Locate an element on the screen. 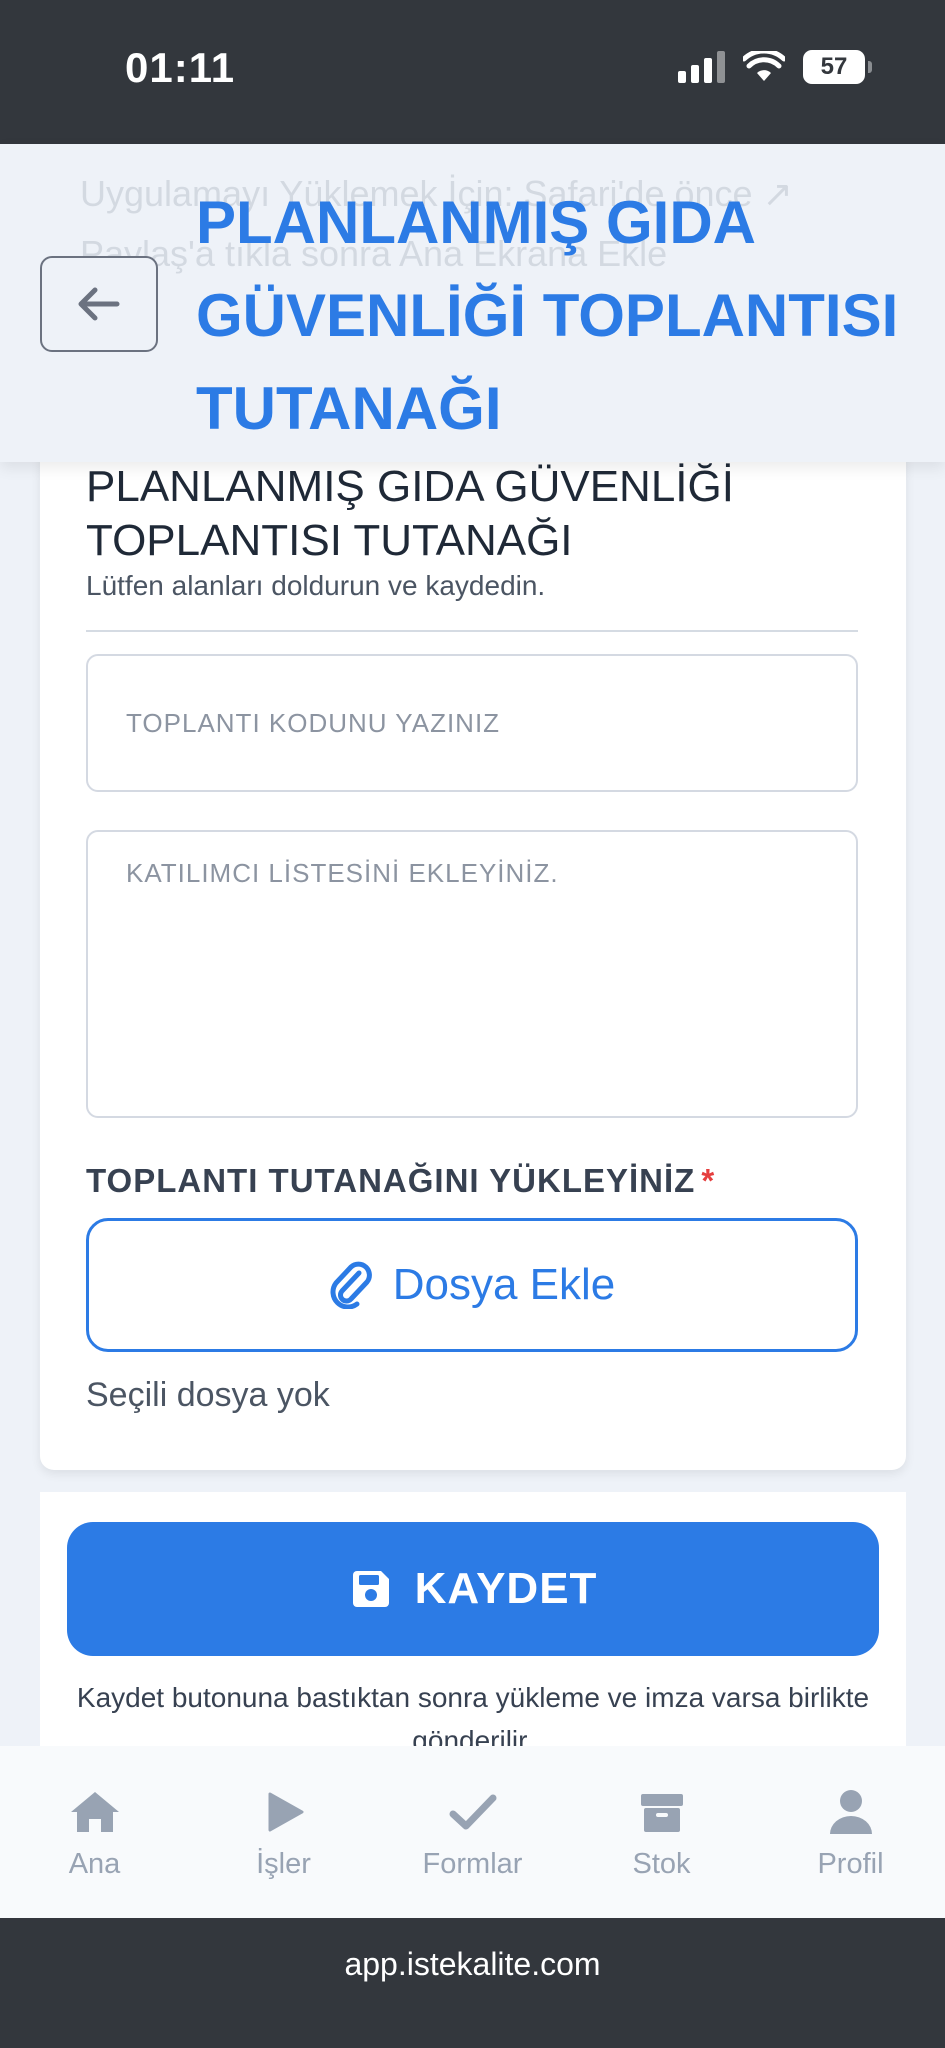  upload-label: TOPLANTI TUTANAĞINI YÜKLEYİNİZ * is located at coordinates (400, 1181).